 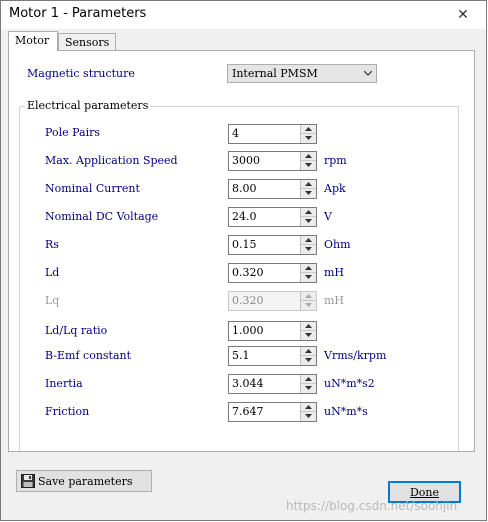 I want to click on friction-label: Friction, so click(x=67, y=411).